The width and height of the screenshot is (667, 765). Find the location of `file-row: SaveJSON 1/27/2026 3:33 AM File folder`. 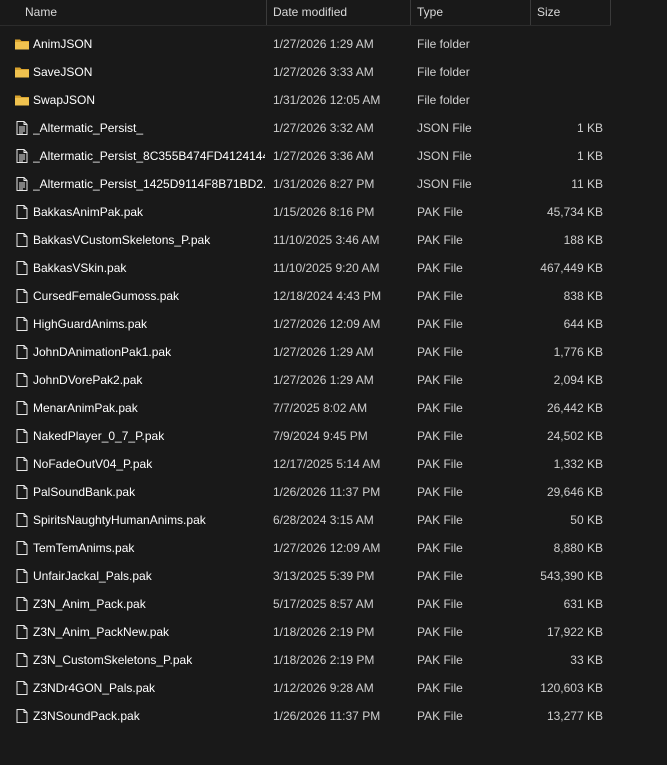

file-row: SaveJSON 1/27/2026 3:33 AM File folder is located at coordinates (305, 72).